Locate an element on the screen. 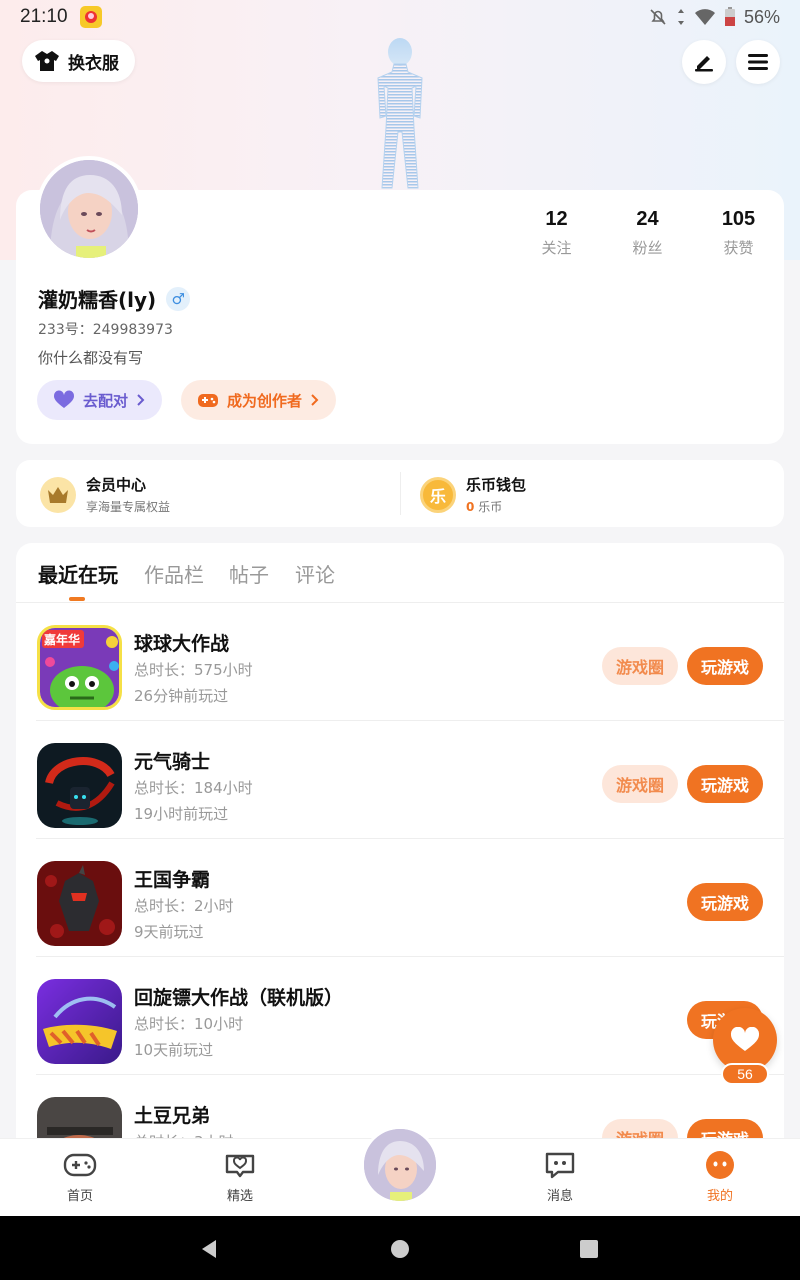  wifi-icon is located at coordinates (704, 17).